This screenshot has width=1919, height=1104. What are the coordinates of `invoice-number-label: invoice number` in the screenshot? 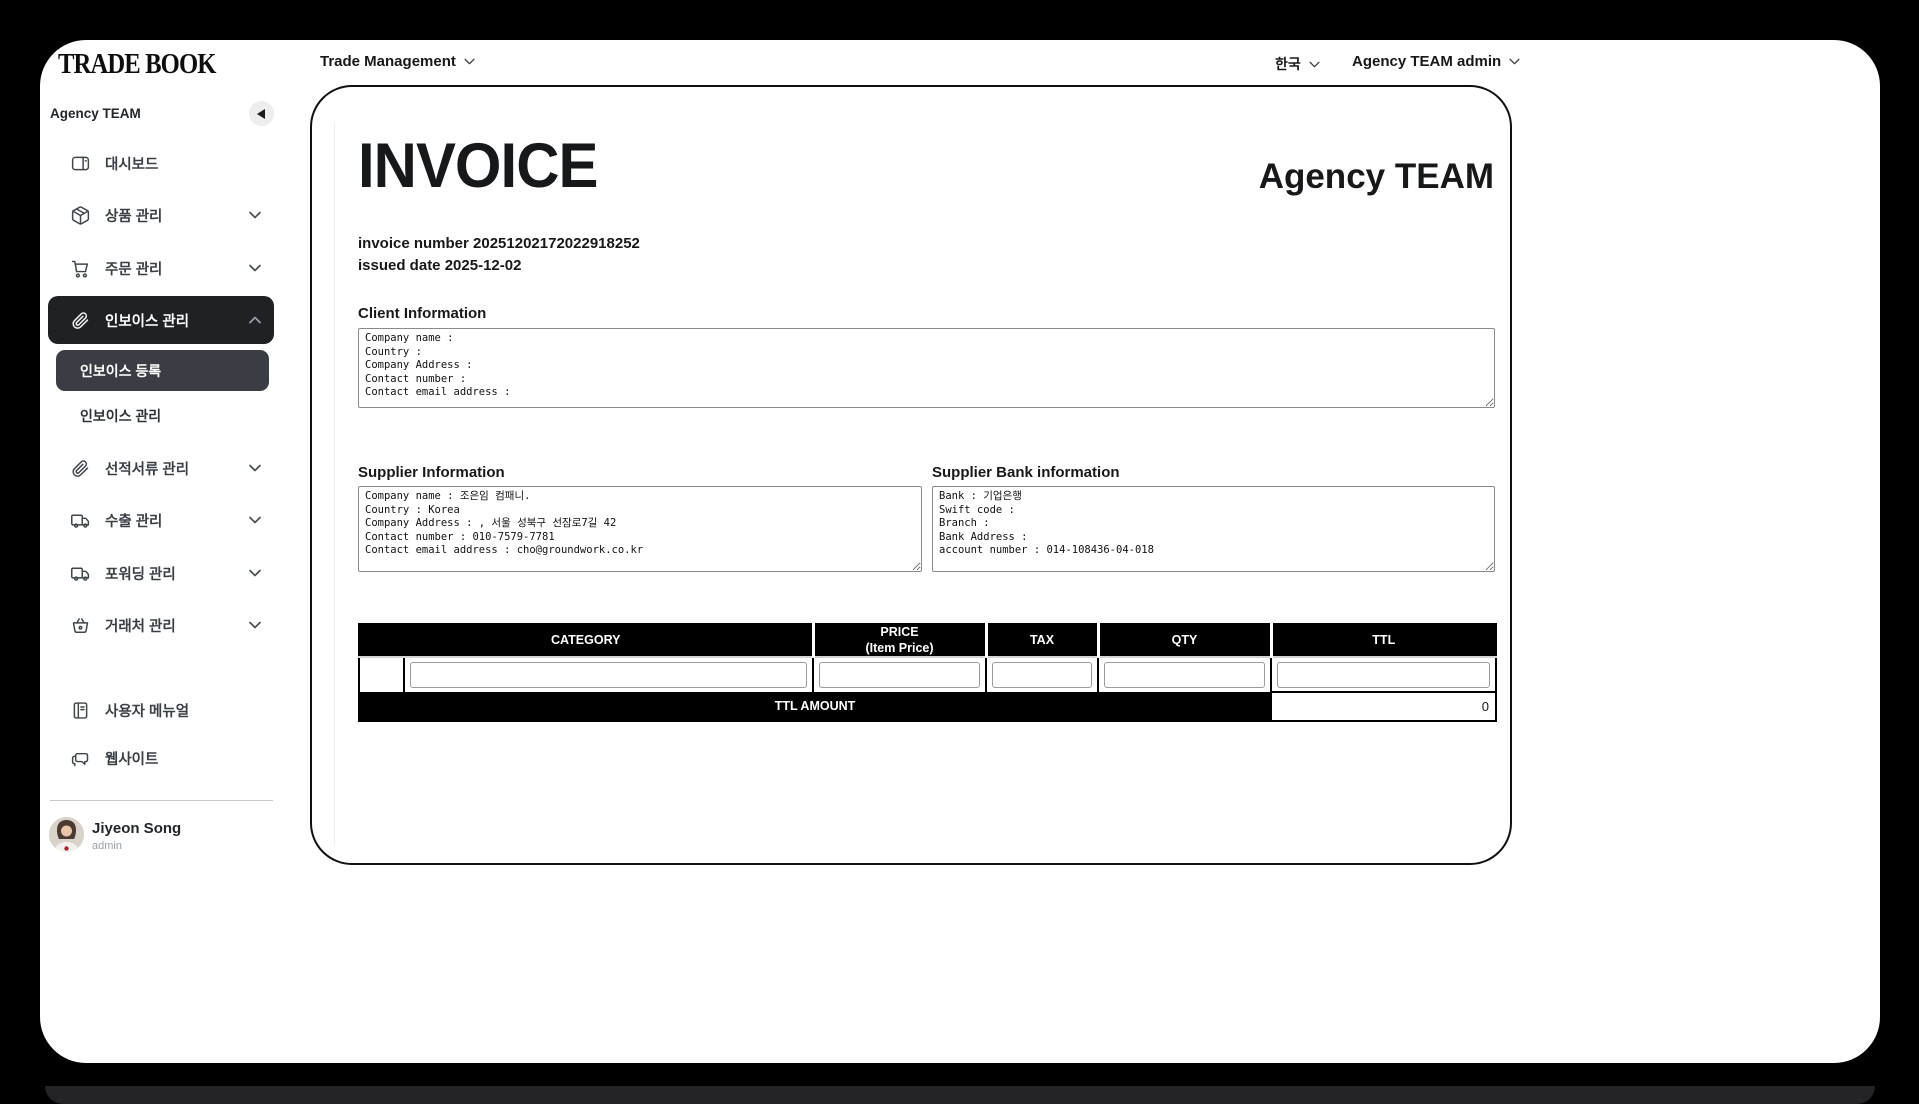 It's located at (413, 243).